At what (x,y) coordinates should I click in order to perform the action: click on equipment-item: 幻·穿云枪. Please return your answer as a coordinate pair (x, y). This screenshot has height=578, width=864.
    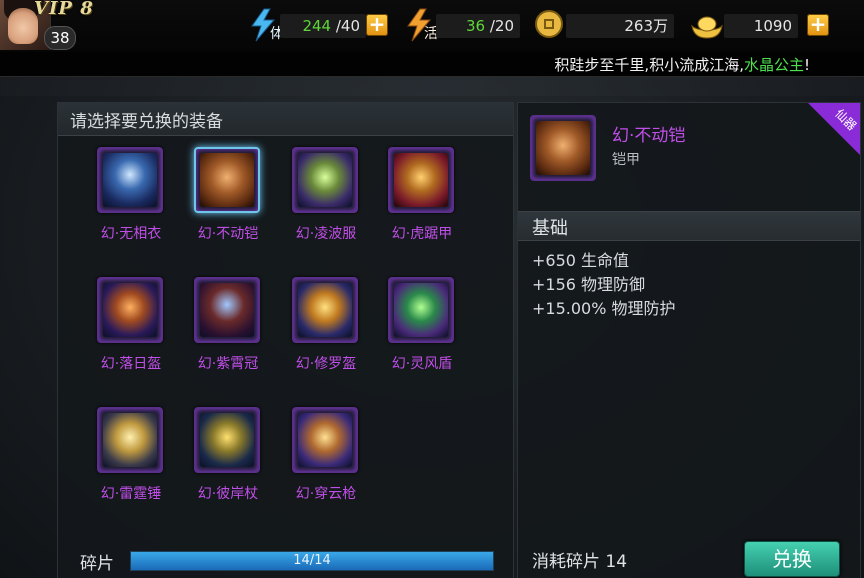
    Looking at the image, I should click on (326, 457).